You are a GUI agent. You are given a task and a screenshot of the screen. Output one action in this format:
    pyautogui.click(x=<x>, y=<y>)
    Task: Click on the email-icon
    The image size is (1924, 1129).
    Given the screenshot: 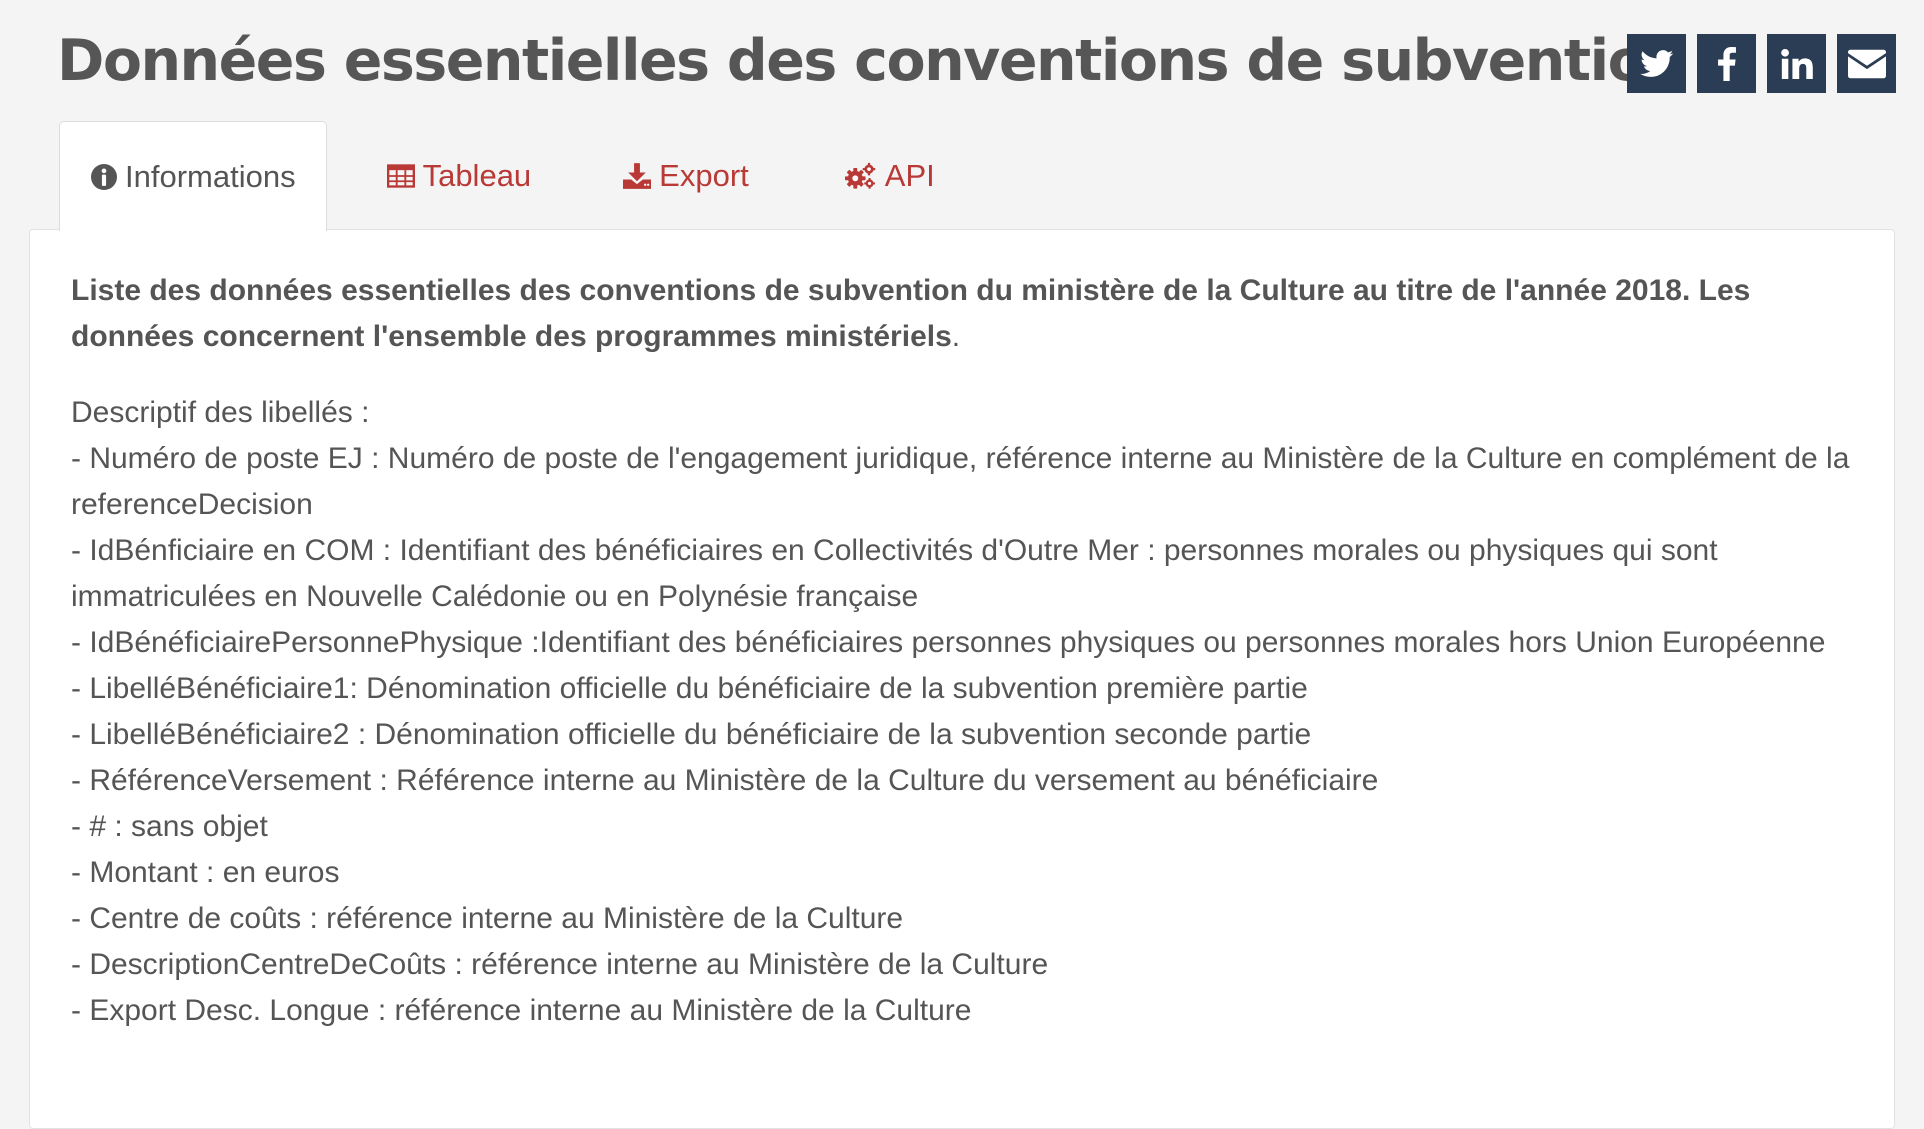 What is the action you would take?
    pyautogui.click(x=1866, y=63)
    